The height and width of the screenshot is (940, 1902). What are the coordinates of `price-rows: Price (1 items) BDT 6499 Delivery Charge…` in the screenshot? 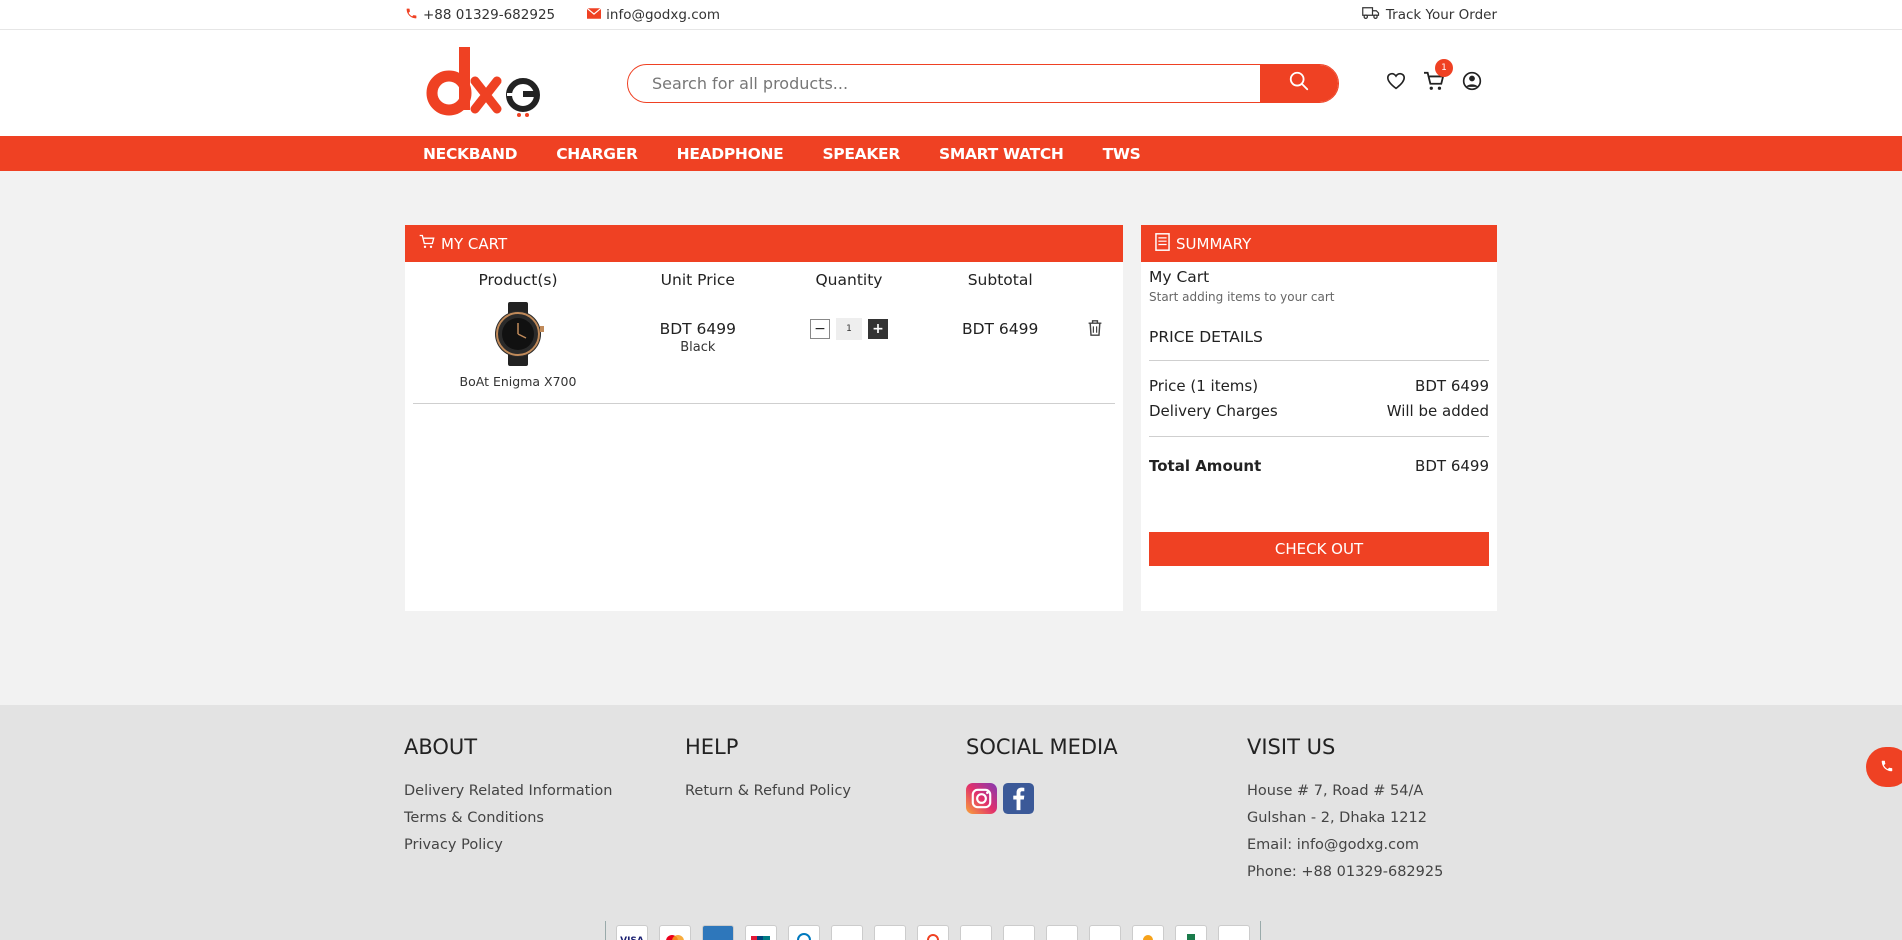 It's located at (1319, 399).